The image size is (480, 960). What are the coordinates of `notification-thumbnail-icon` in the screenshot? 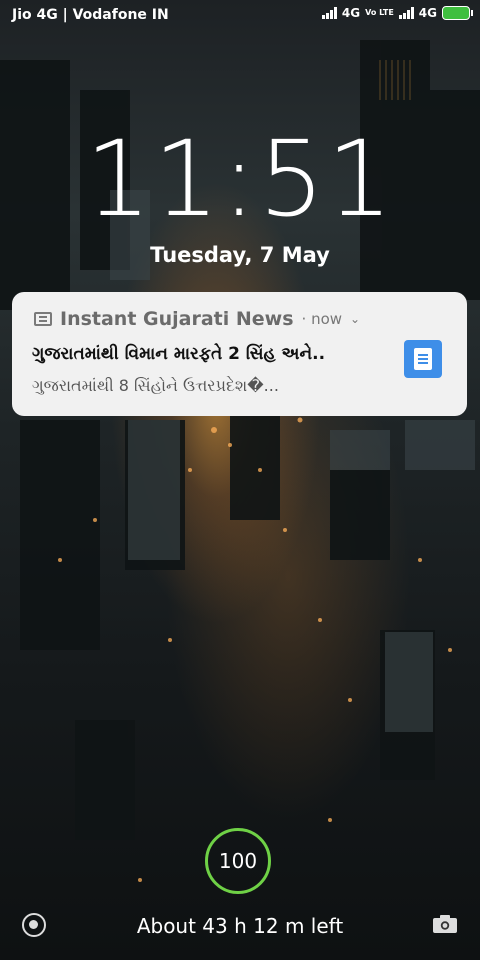 It's located at (423, 359).